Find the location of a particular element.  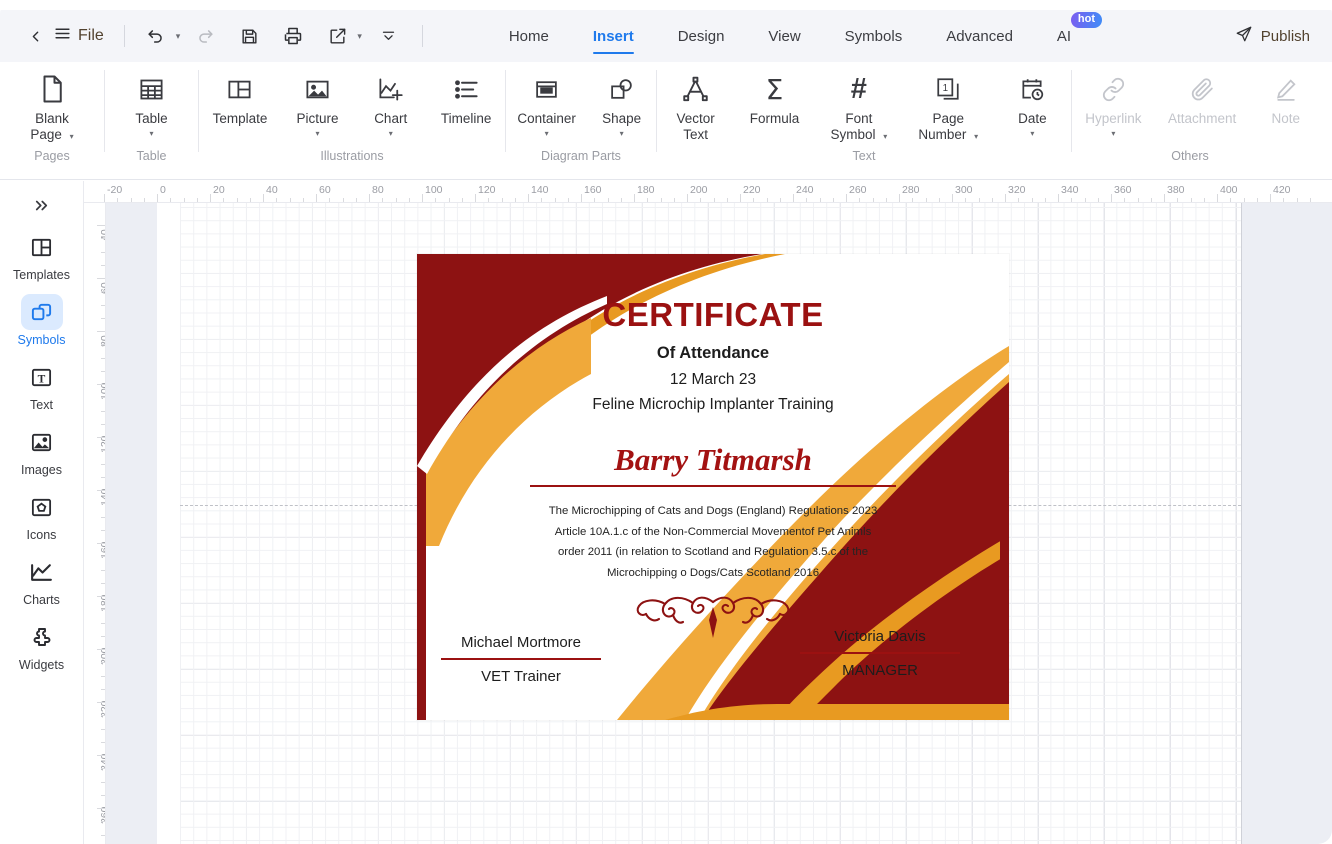

container-button: Container ▾ is located at coordinates (546, 100).